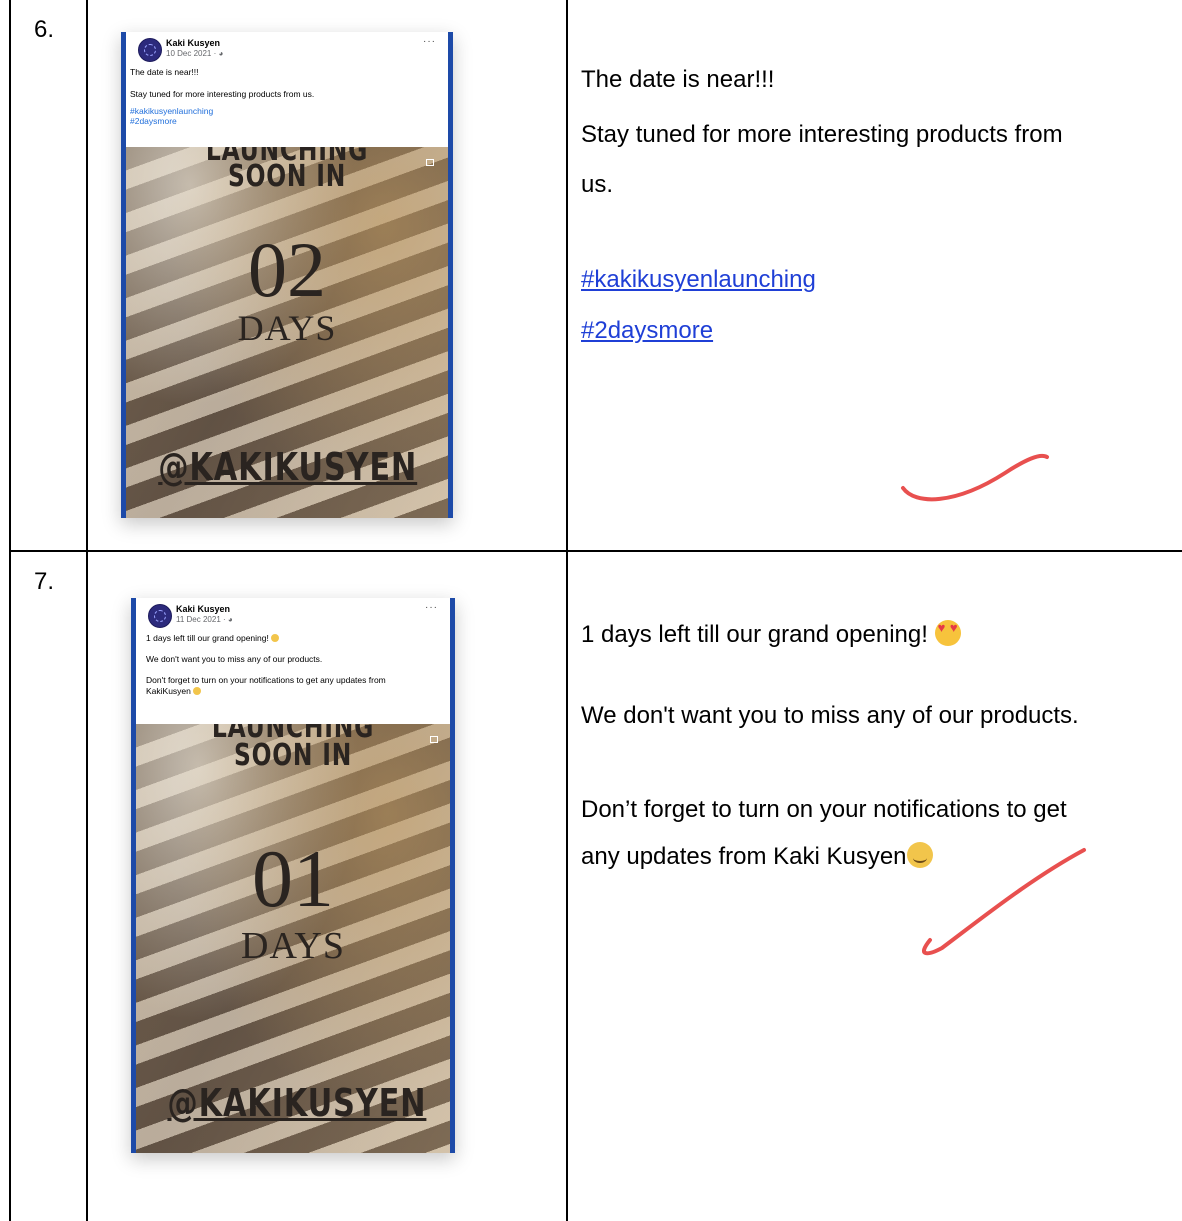 The height and width of the screenshot is (1221, 1182). Describe the element at coordinates (291, 638) in the screenshot. I see `post-text-line: 1 days left till our grand opening!` at that location.